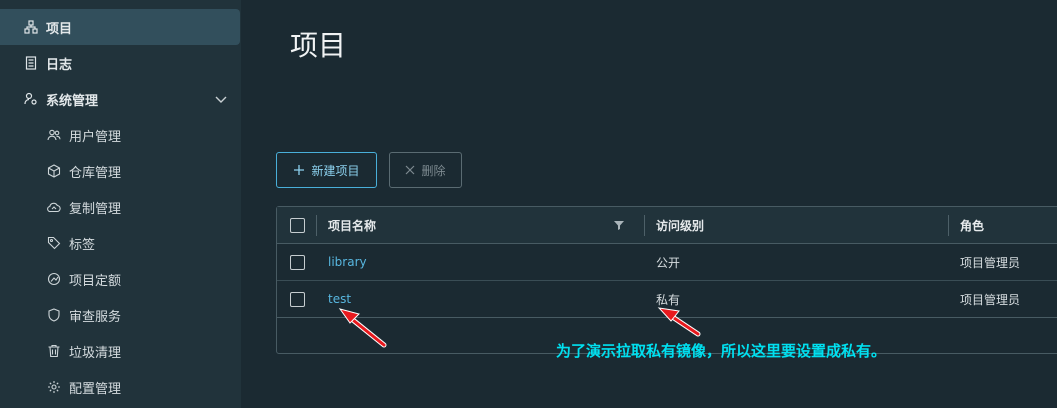 The height and width of the screenshot is (408, 1057). I want to click on chevron-down-icon, so click(221, 99).